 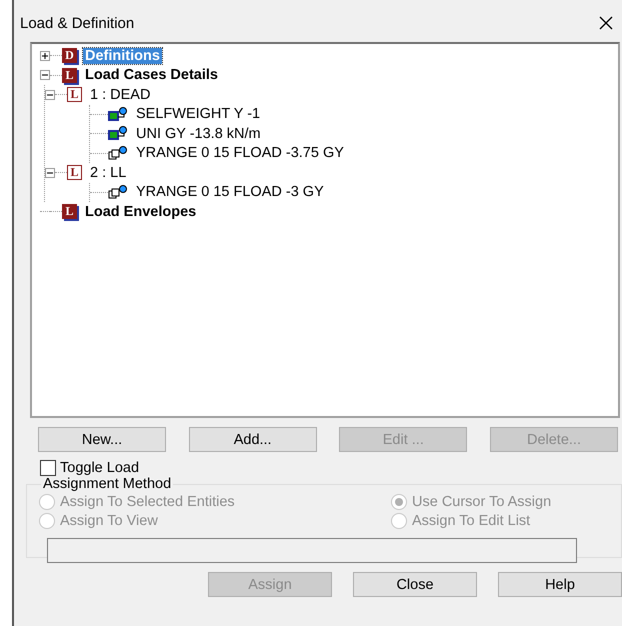 I want to click on checkbox-label: Toggle Load, so click(x=100, y=468).